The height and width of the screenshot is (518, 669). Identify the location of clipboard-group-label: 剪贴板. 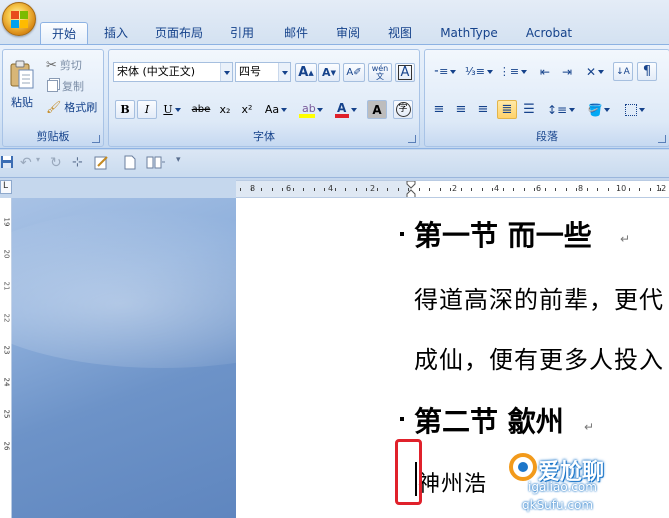
(53, 136).